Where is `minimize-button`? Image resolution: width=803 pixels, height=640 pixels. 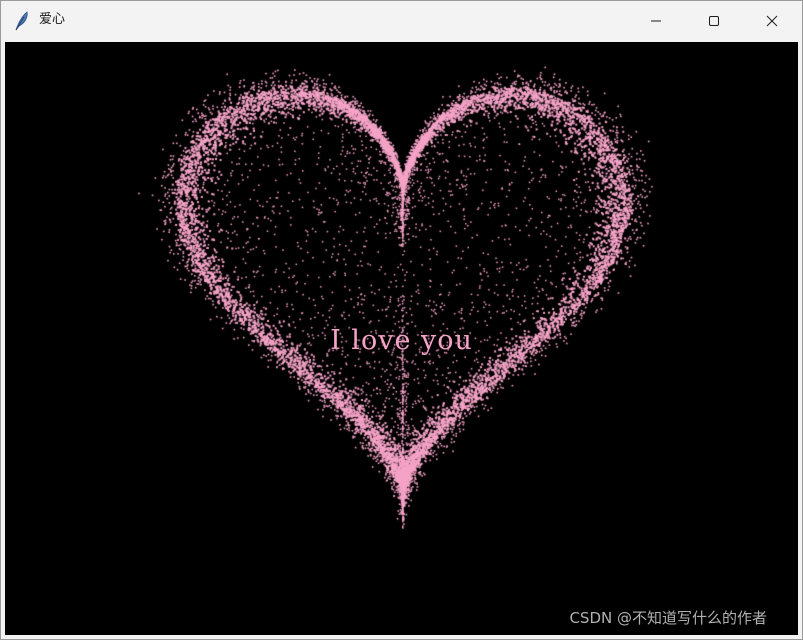 minimize-button is located at coordinates (656, 21).